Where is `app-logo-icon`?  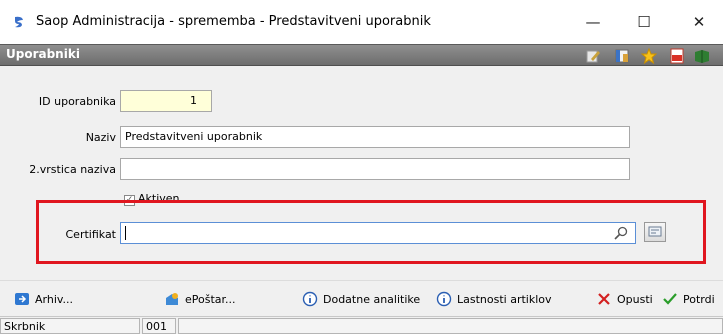 app-logo-icon is located at coordinates (19, 22).